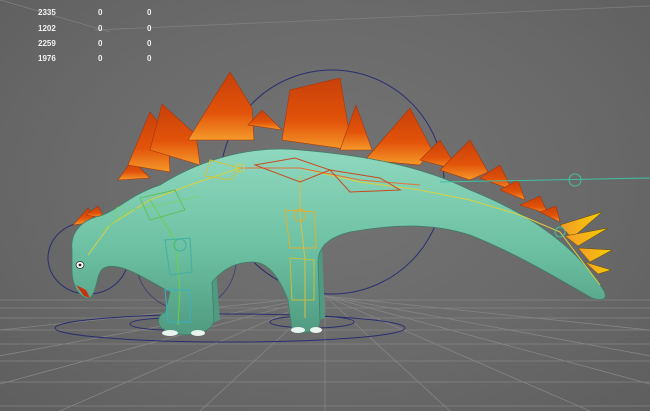 The width and height of the screenshot is (650, 411). I want to click on hud-value-label: 2335, so click(47, 12).